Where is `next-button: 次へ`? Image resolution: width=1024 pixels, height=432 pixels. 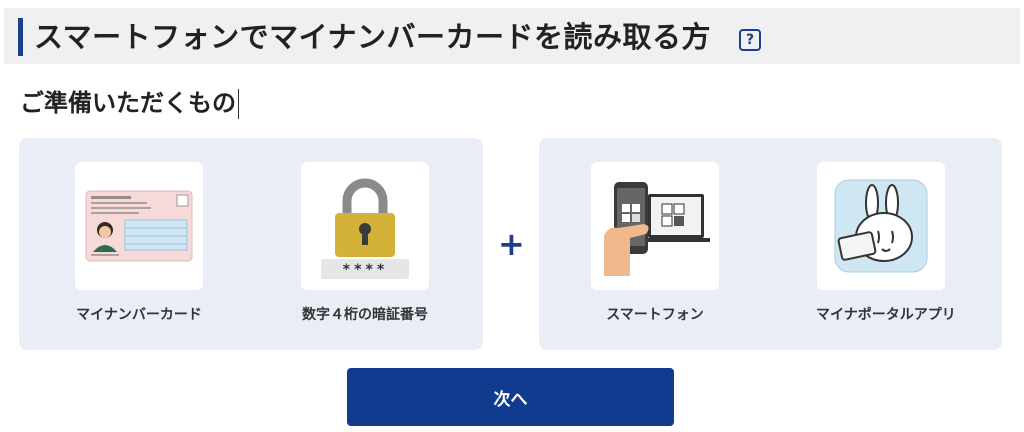 next-button: 次へ is located at coordinates (510, 397).